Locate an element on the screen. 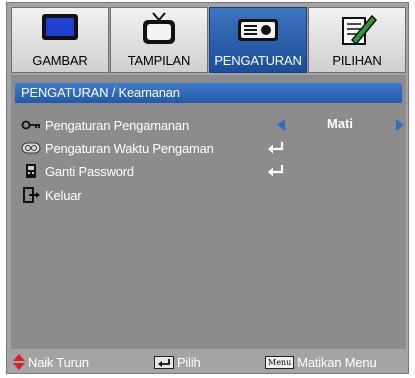 The width and height of the screenshot is (415, 378). key-icon is located at coordinates (30, 125).